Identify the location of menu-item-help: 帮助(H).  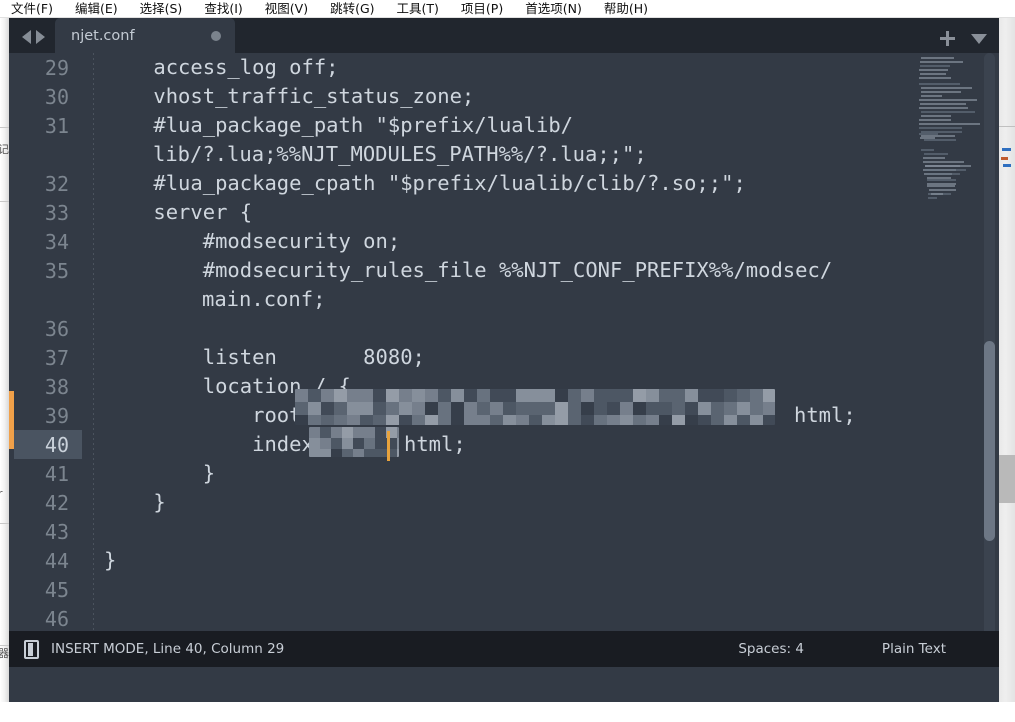
(626, 8).